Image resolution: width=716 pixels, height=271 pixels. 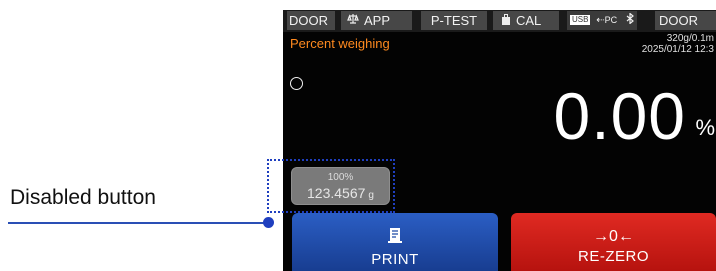 I want to click on door-left-label: DOOR, so click(x=308, y=20).